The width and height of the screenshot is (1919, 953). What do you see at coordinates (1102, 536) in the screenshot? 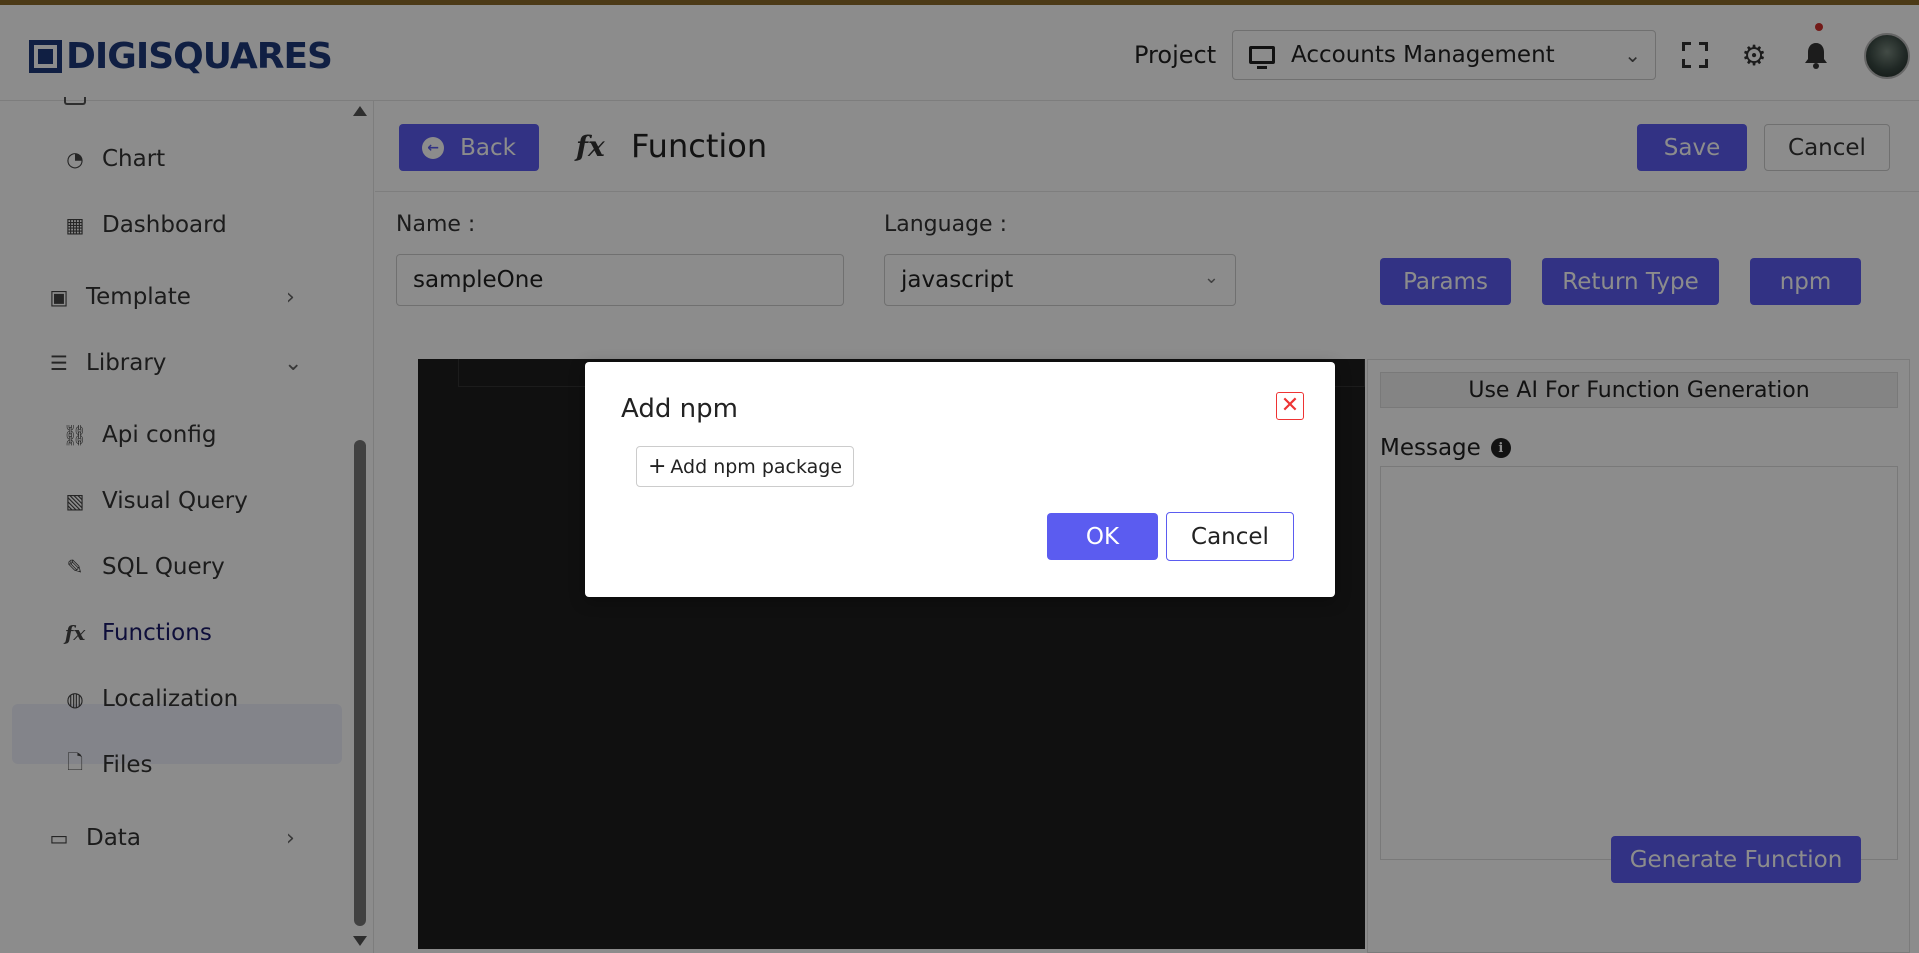
I see `ok-button: OK` at bounding box center [1102, 536].